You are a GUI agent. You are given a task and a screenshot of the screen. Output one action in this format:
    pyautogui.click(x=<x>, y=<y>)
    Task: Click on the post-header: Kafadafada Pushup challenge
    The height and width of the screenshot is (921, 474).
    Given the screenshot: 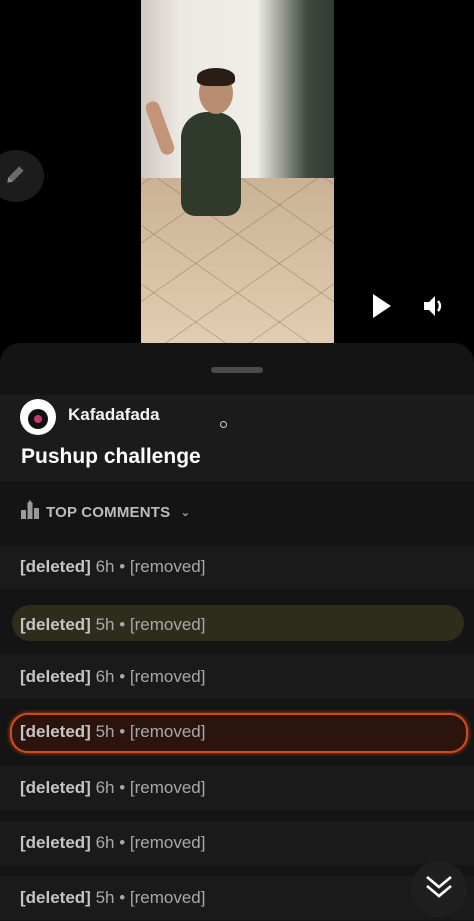 What is the action you would take?
    pyautogui.click(x=237, y=438)
    